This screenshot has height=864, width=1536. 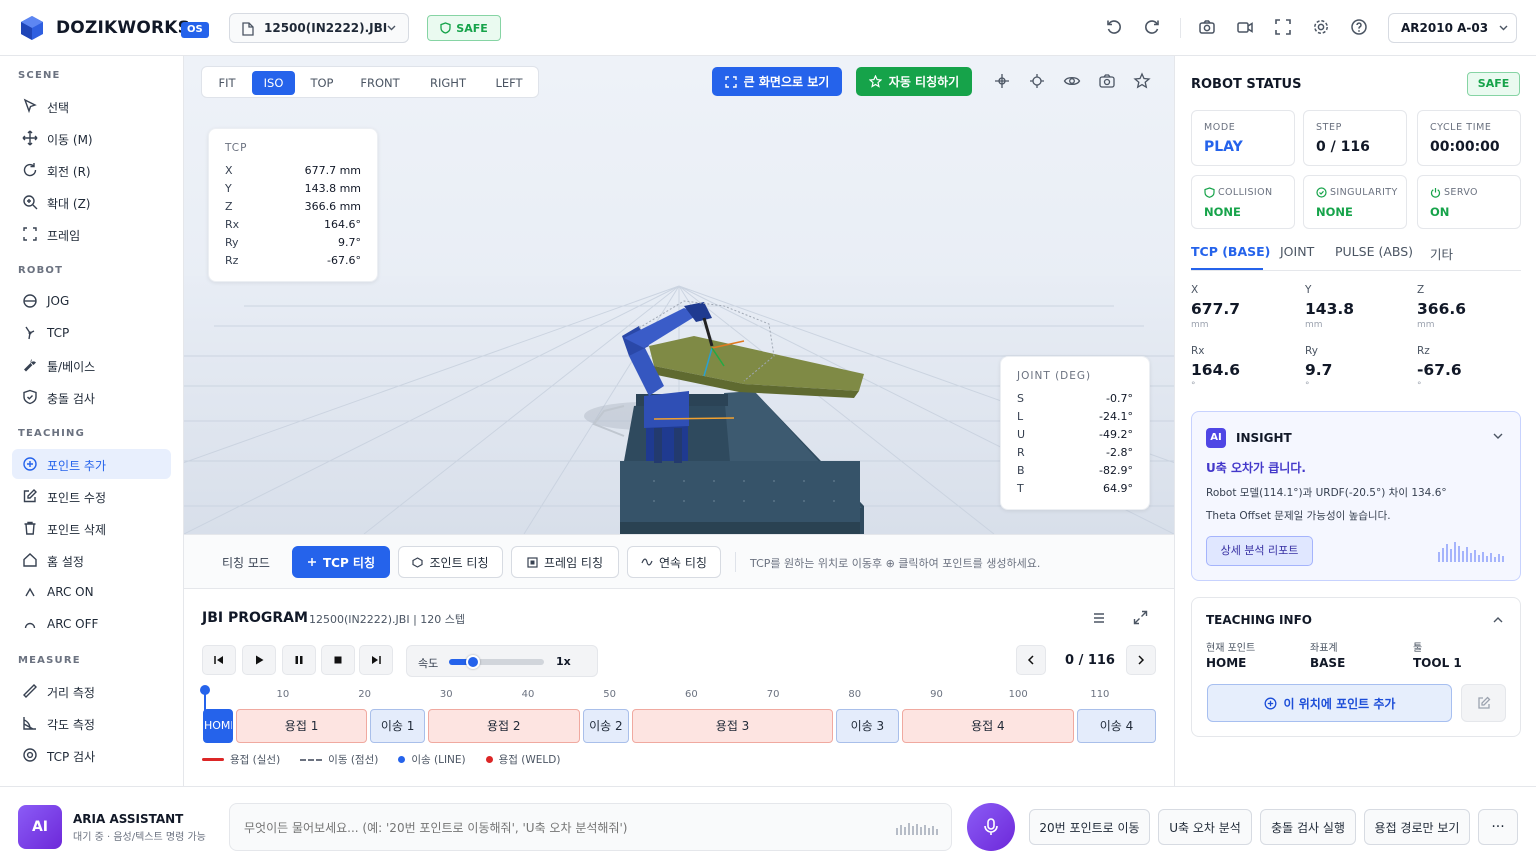 What do you see at coordinates (1498, 827) in the screenshot?
I see `more-button: ···` at bounding box center [1498, 827].